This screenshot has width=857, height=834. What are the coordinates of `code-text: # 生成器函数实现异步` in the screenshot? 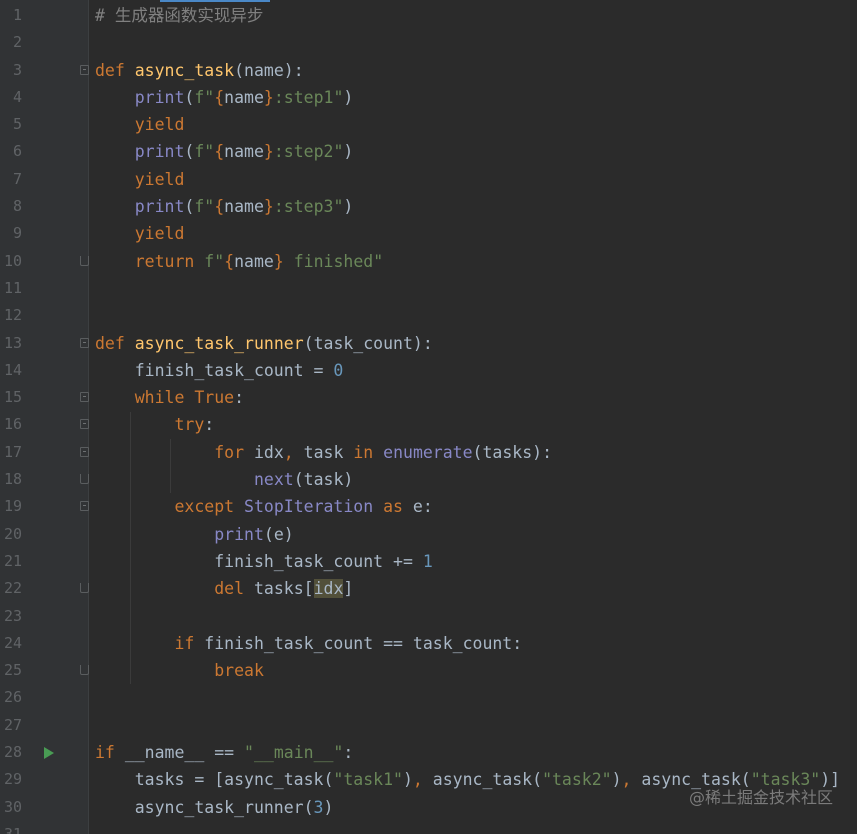 It's located at (179, 15).